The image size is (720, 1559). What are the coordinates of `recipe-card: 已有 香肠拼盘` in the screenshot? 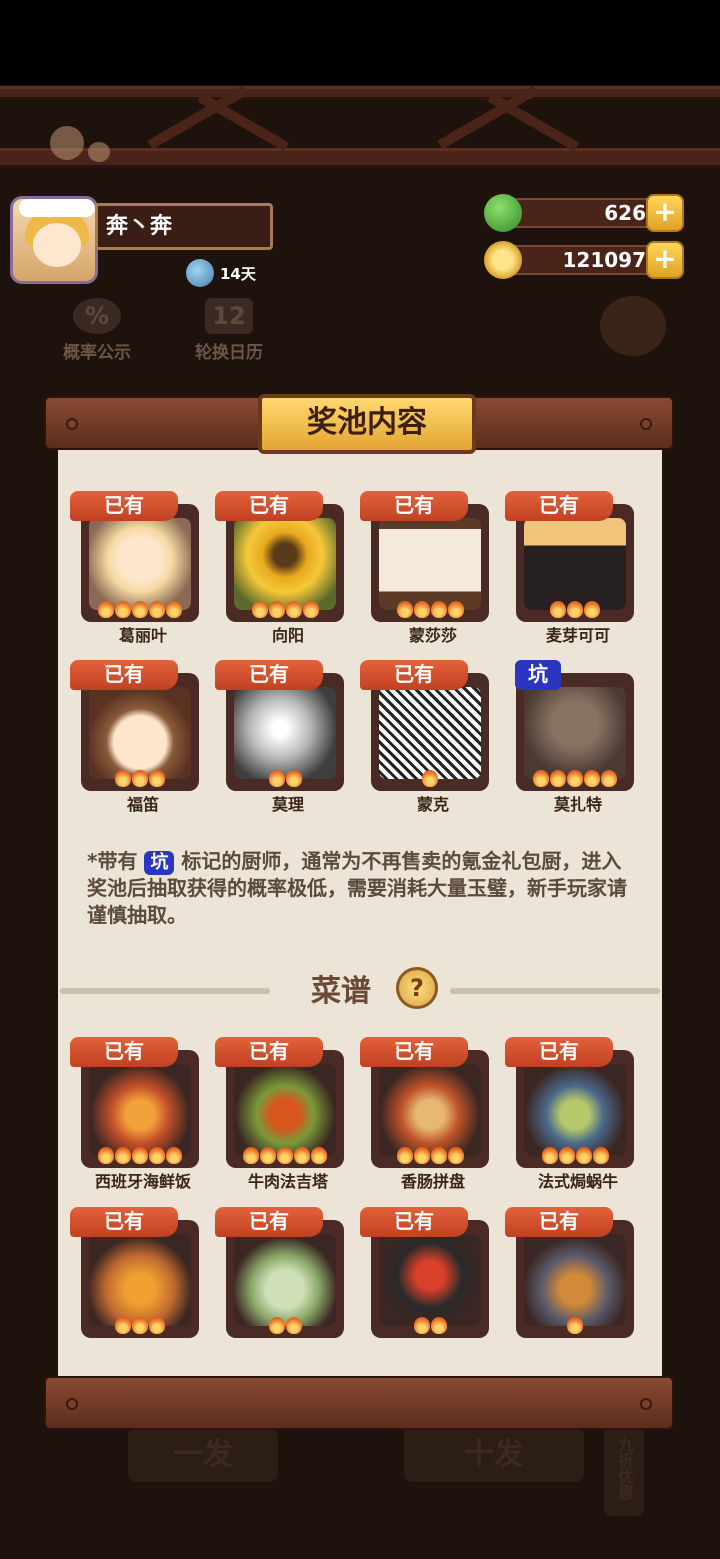 It's located at (433, 1114).